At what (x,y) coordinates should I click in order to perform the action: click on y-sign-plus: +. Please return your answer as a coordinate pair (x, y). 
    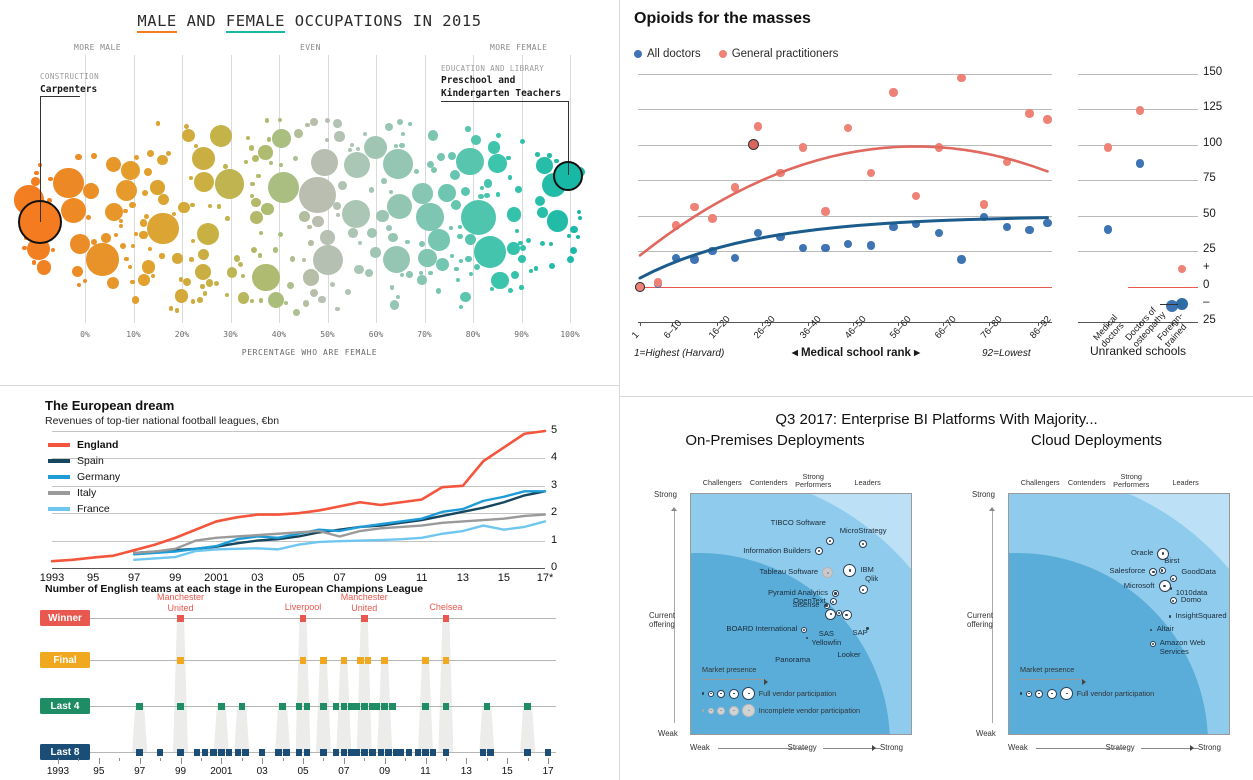
    Looking at the image, I should click on (1206, 266).